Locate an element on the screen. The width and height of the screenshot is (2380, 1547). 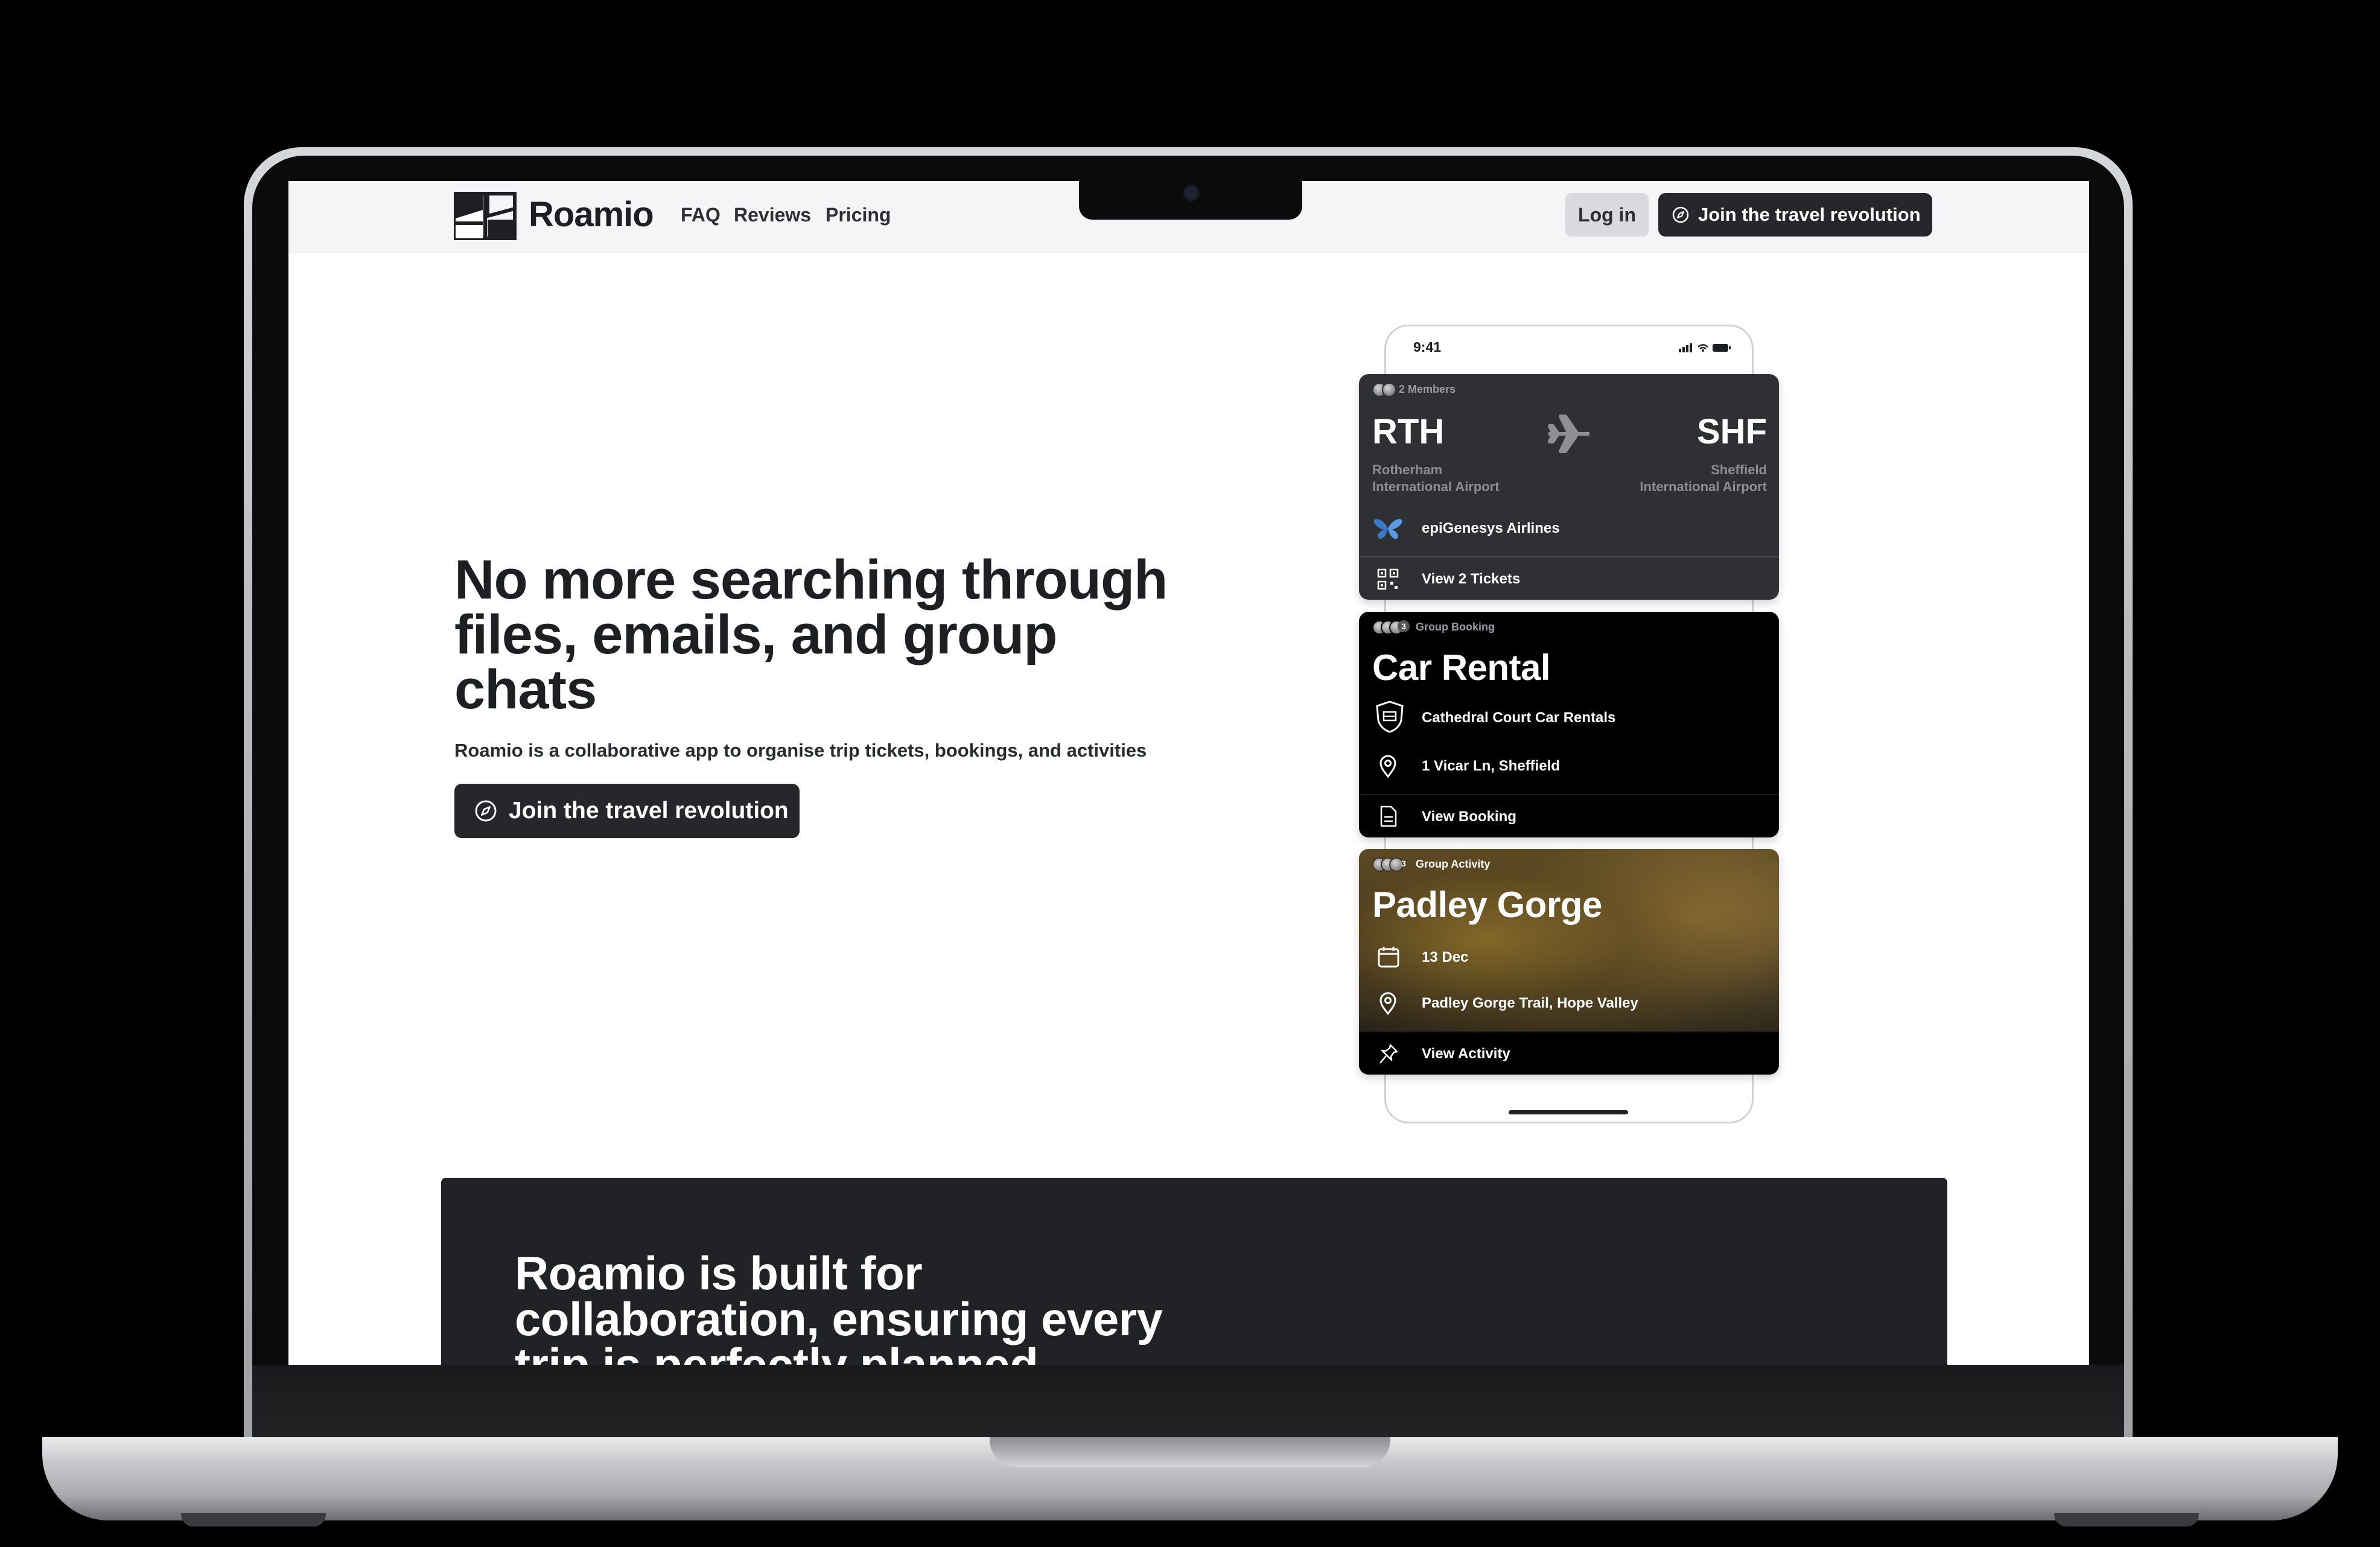
car-company: Cathedral Court Car Rentals is located at coordinates (1519, 718).